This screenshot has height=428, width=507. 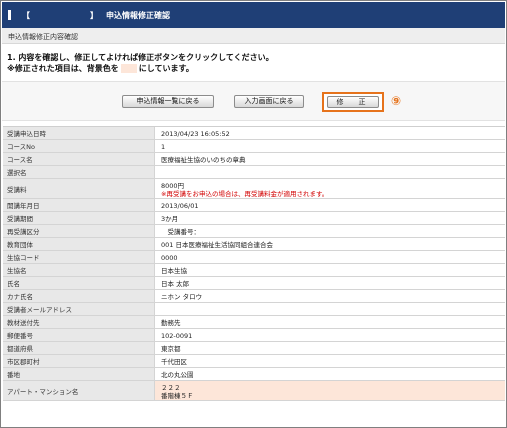 I want to click on table-row: 受講申込日時 2013/04/23 16:05:52, so click(x=254, y=133).